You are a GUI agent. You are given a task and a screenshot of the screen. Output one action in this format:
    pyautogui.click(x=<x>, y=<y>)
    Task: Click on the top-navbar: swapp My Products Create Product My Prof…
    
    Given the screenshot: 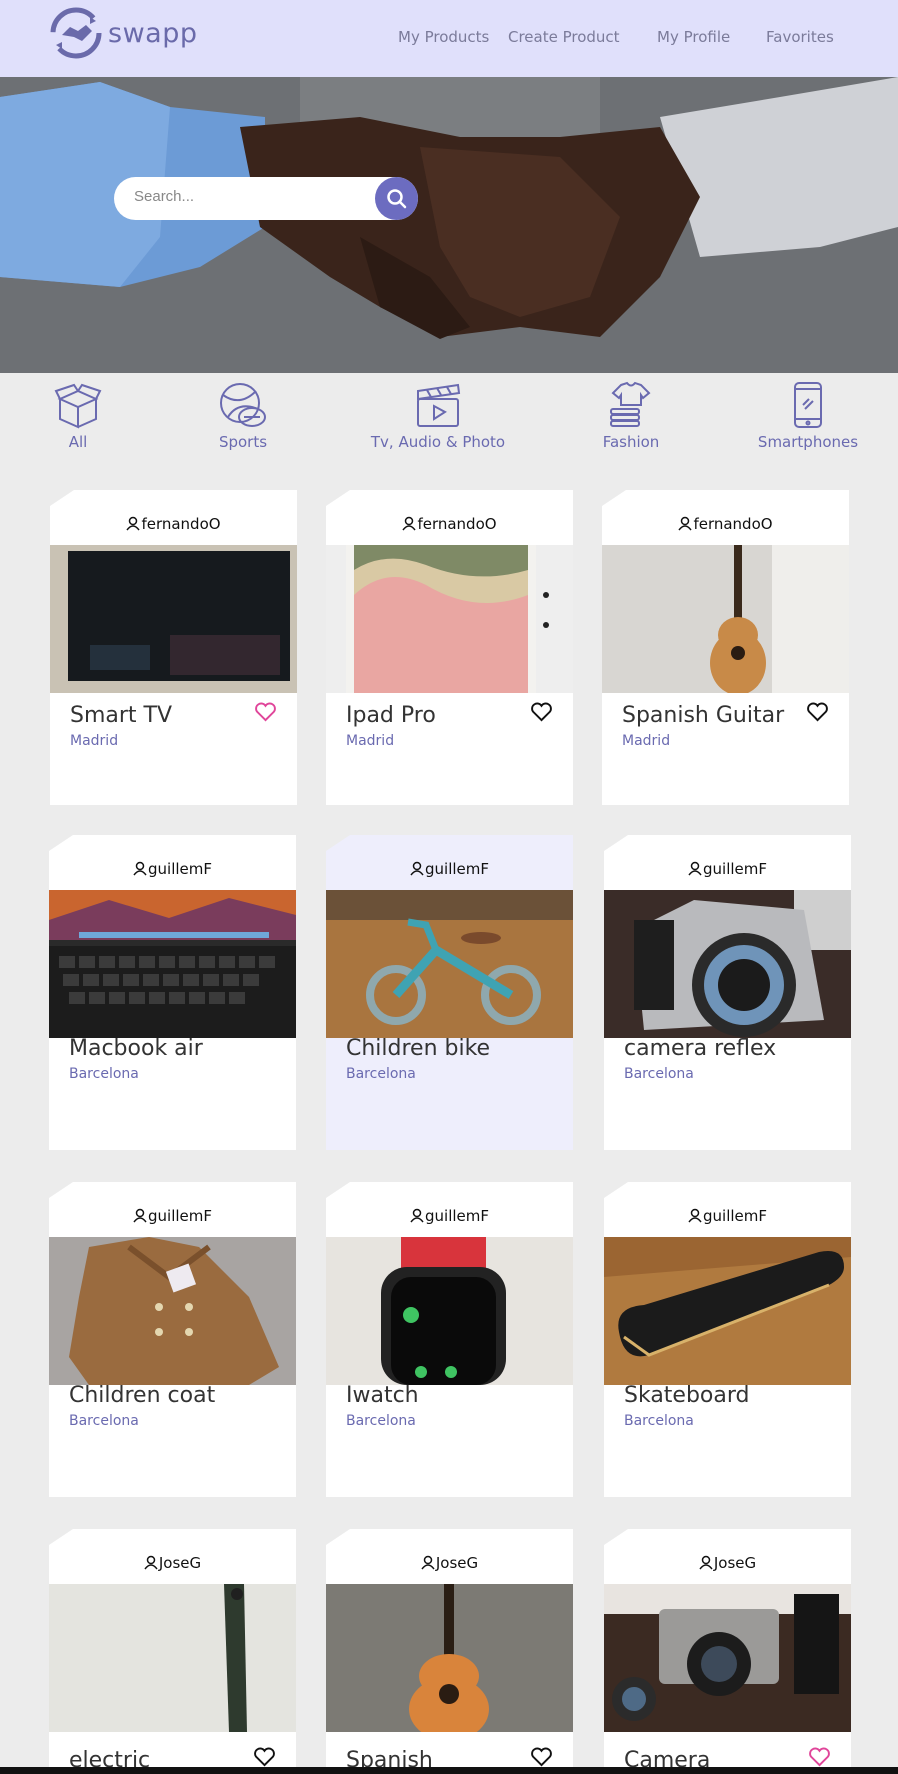 What is the action you would take?
    pyautogui.click(x=449, y=38)
    